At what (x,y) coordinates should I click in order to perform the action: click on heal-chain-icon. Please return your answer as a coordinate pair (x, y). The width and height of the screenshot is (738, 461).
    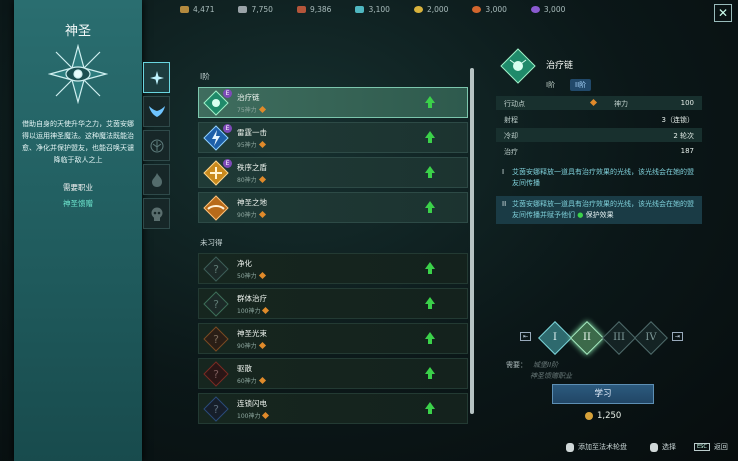
    Looking at the image, I should click on (518, 66).